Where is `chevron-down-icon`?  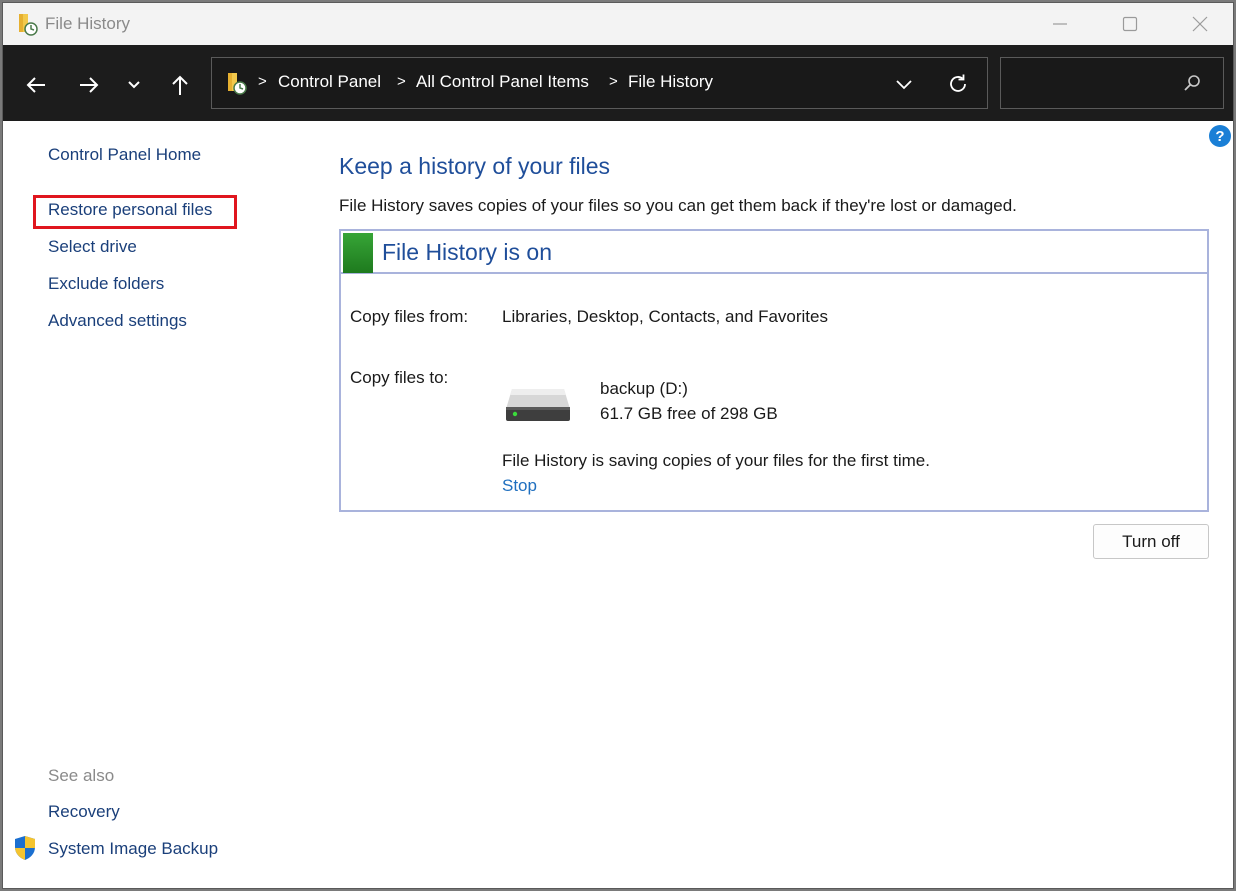 chevron-down-icon is located at coordinates (904, 84).